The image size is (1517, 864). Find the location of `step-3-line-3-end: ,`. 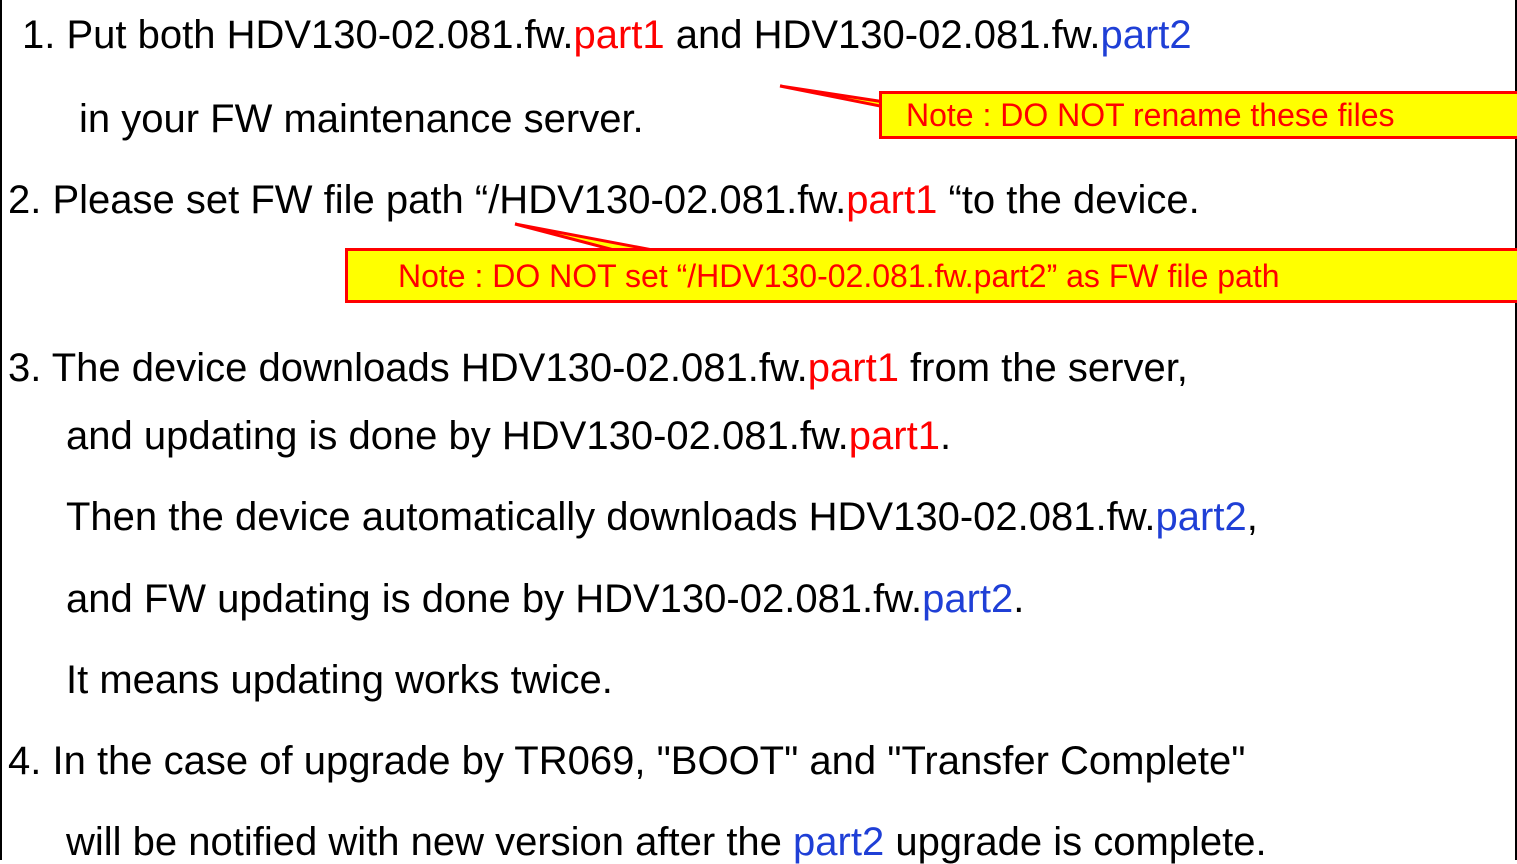

step-3-line-3-end: , is located at coordinates (1252, 517).